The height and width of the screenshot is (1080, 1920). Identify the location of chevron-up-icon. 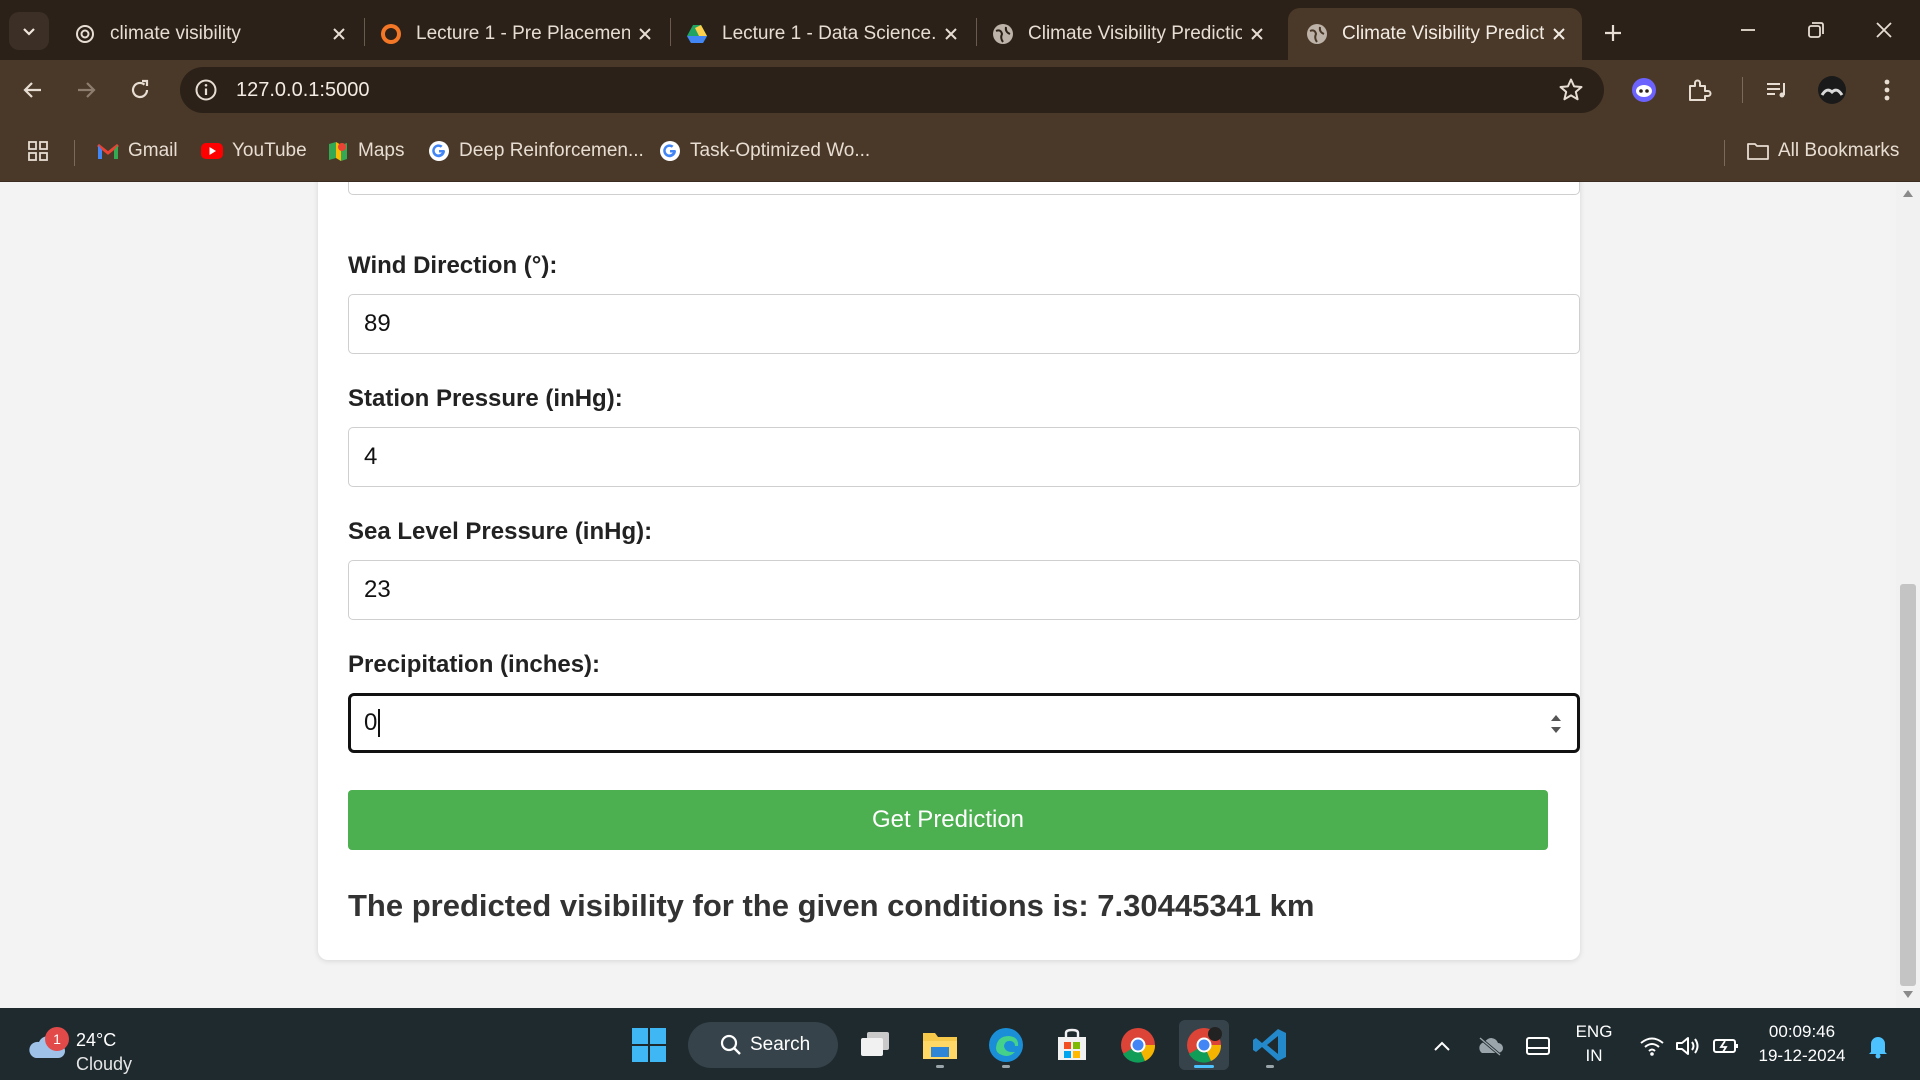
(1442, 1046).